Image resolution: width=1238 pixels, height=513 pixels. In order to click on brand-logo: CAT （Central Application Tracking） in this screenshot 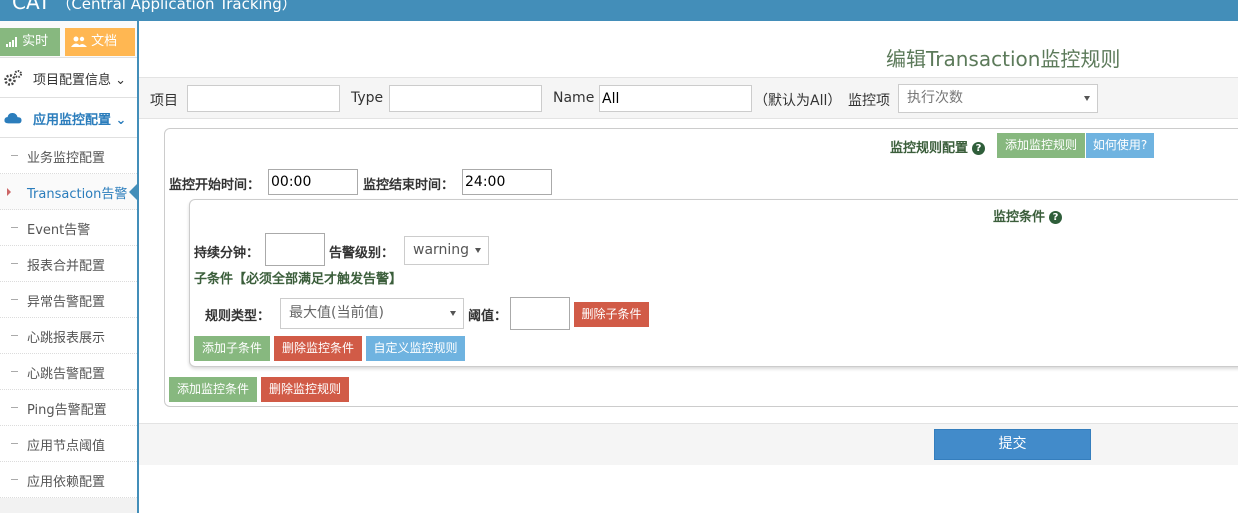, I will do `click(154, 7)`.